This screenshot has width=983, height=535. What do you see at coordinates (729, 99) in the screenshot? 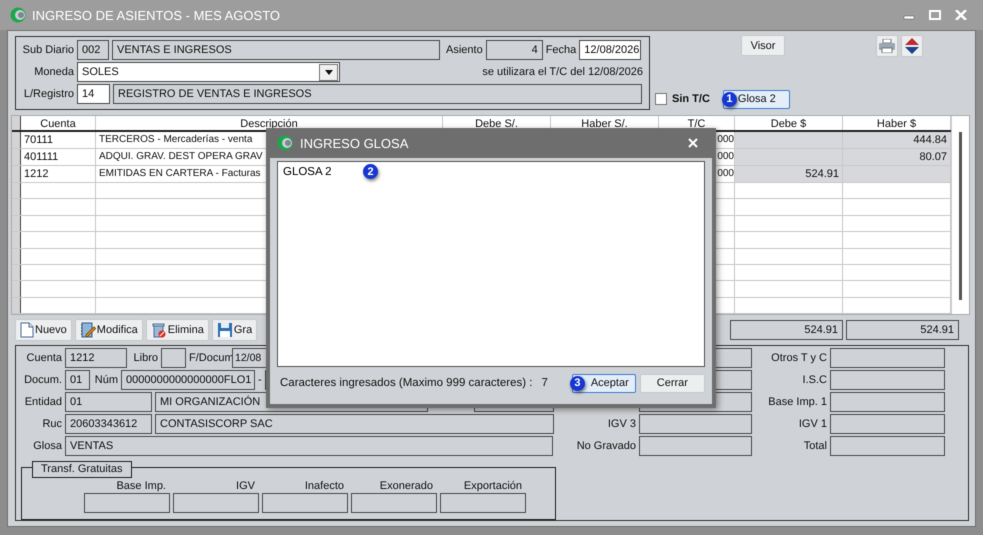
I see `marker-badge: 1` at bounding box center [729, 99].